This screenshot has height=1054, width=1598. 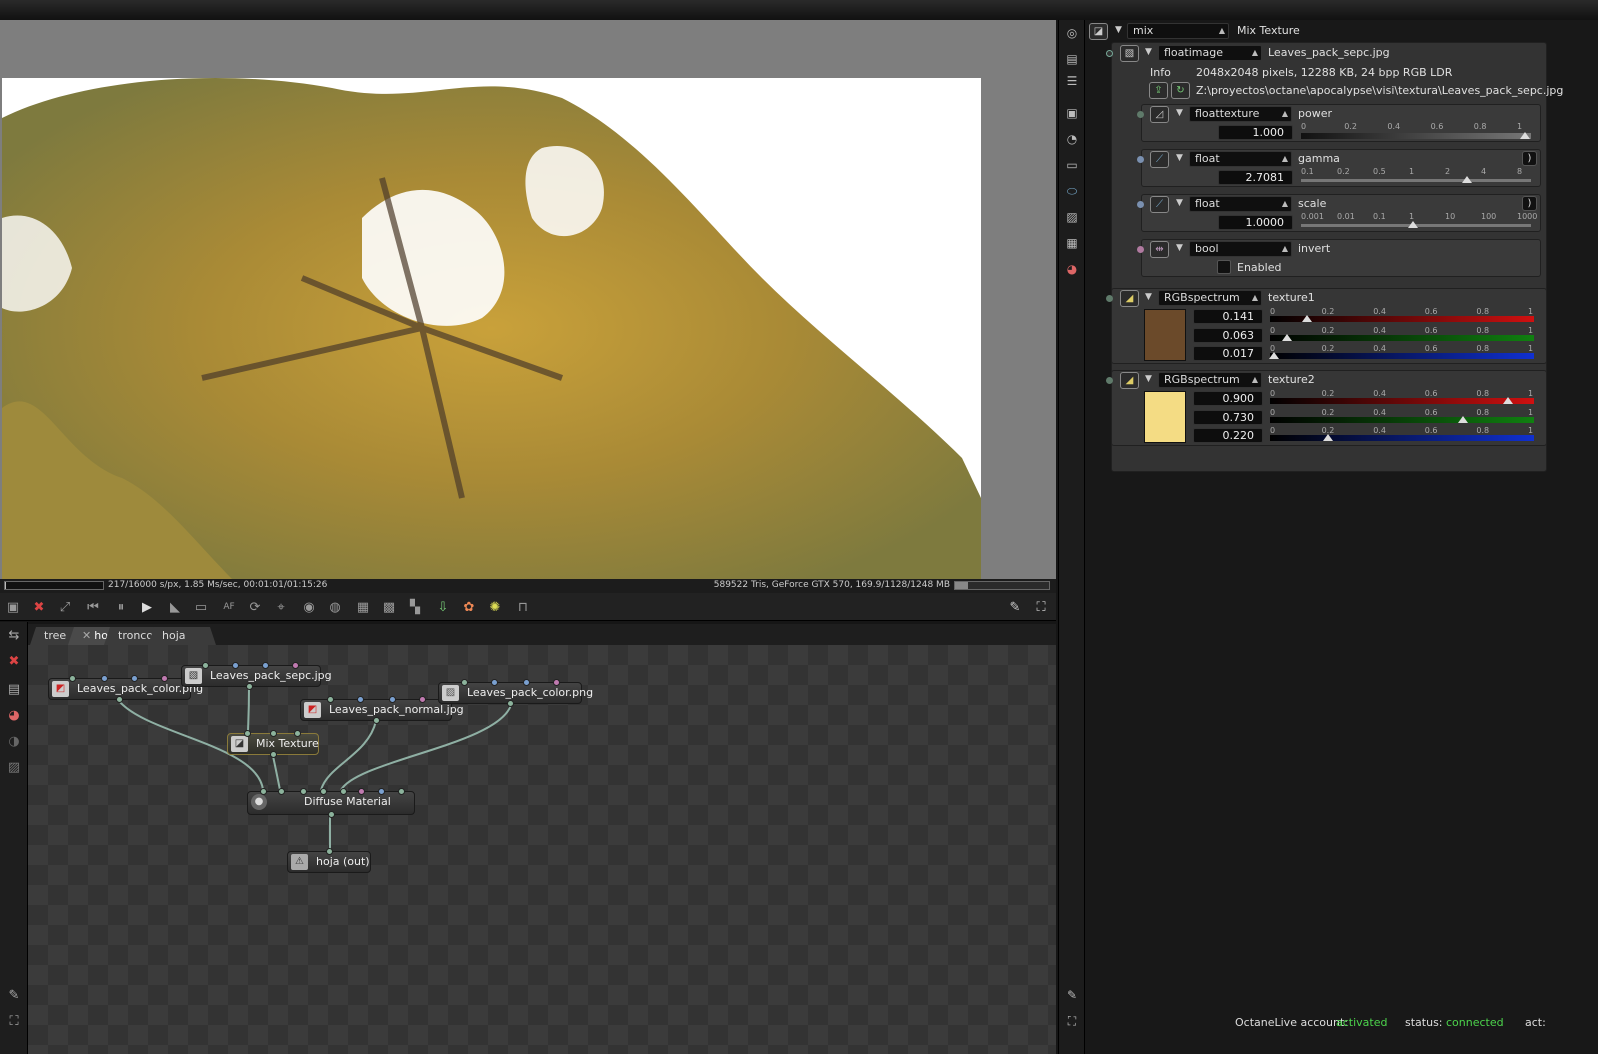 What do you see at coordinates (1015, 607) in the screenshot?
I see `wrench-icon: ✎` at bounding box center [1015, 607].